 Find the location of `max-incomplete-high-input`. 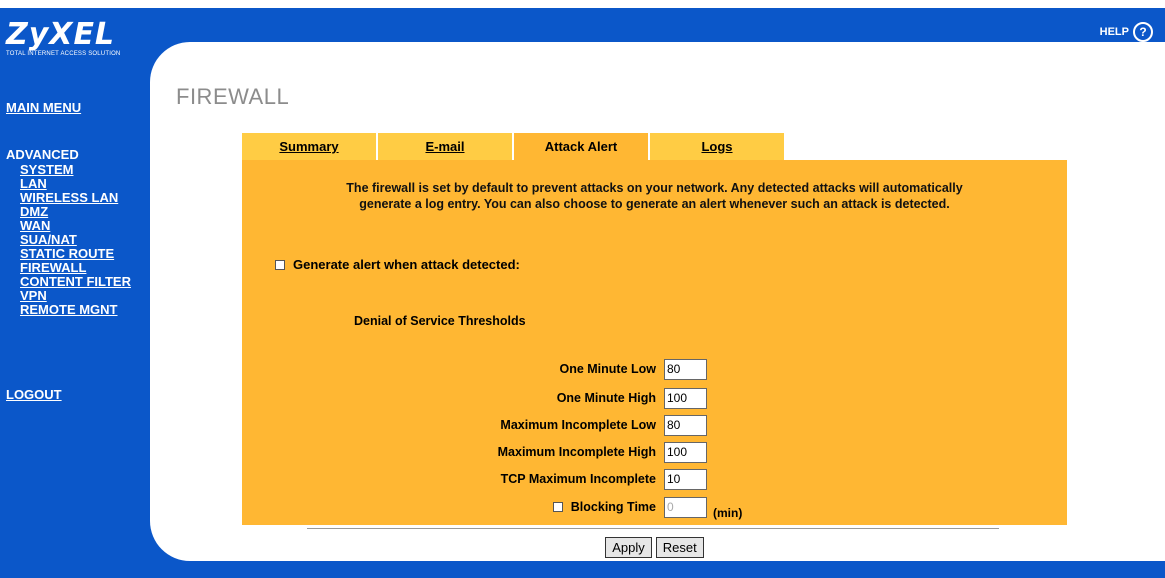

max-incomplete-high-input is located at coordinates (685, 452).